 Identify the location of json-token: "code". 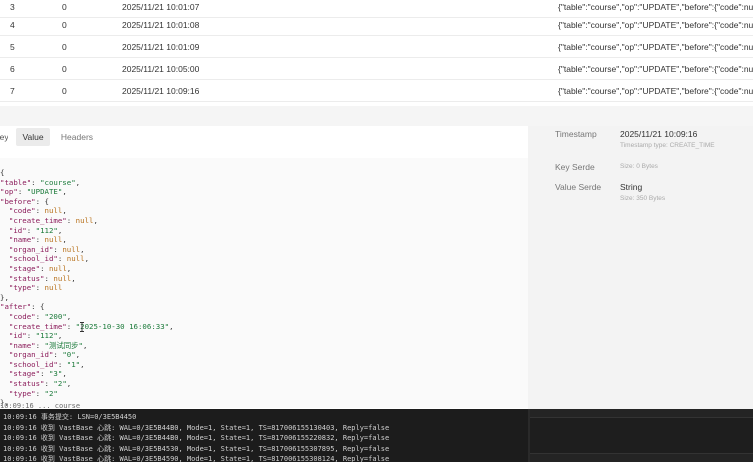
(22, 316).